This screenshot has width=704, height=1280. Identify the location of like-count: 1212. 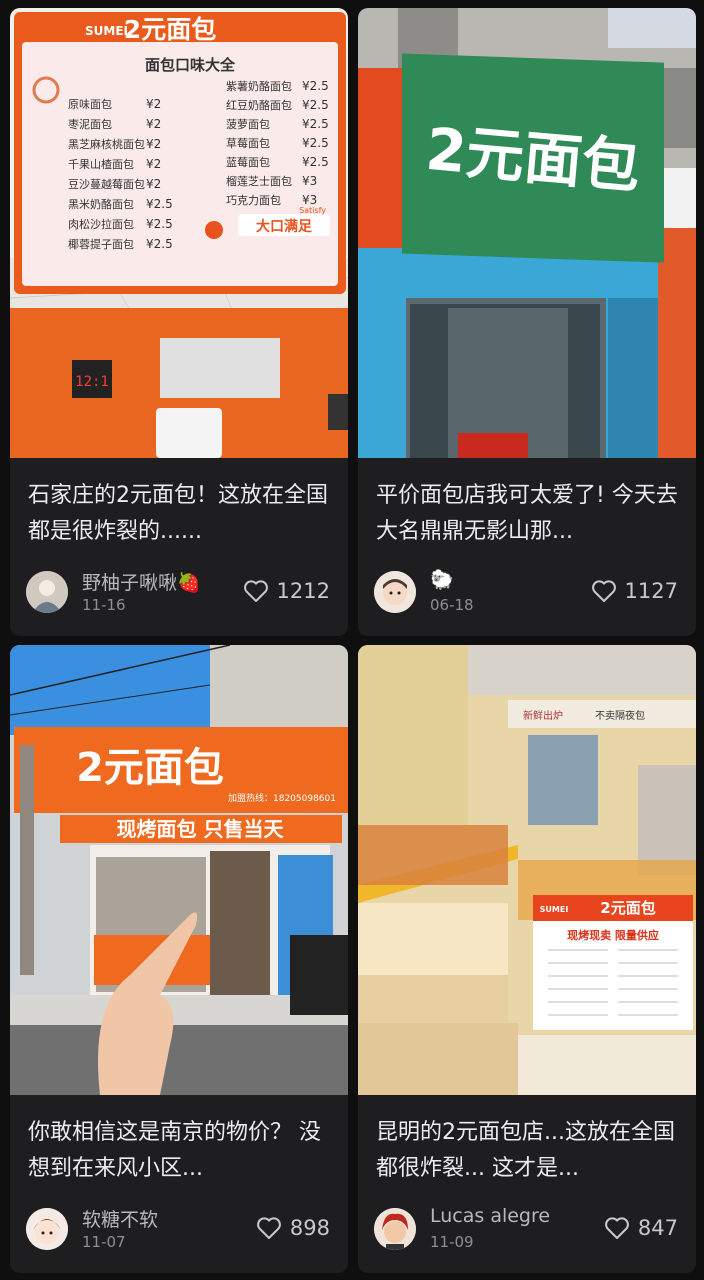
(303, 591).